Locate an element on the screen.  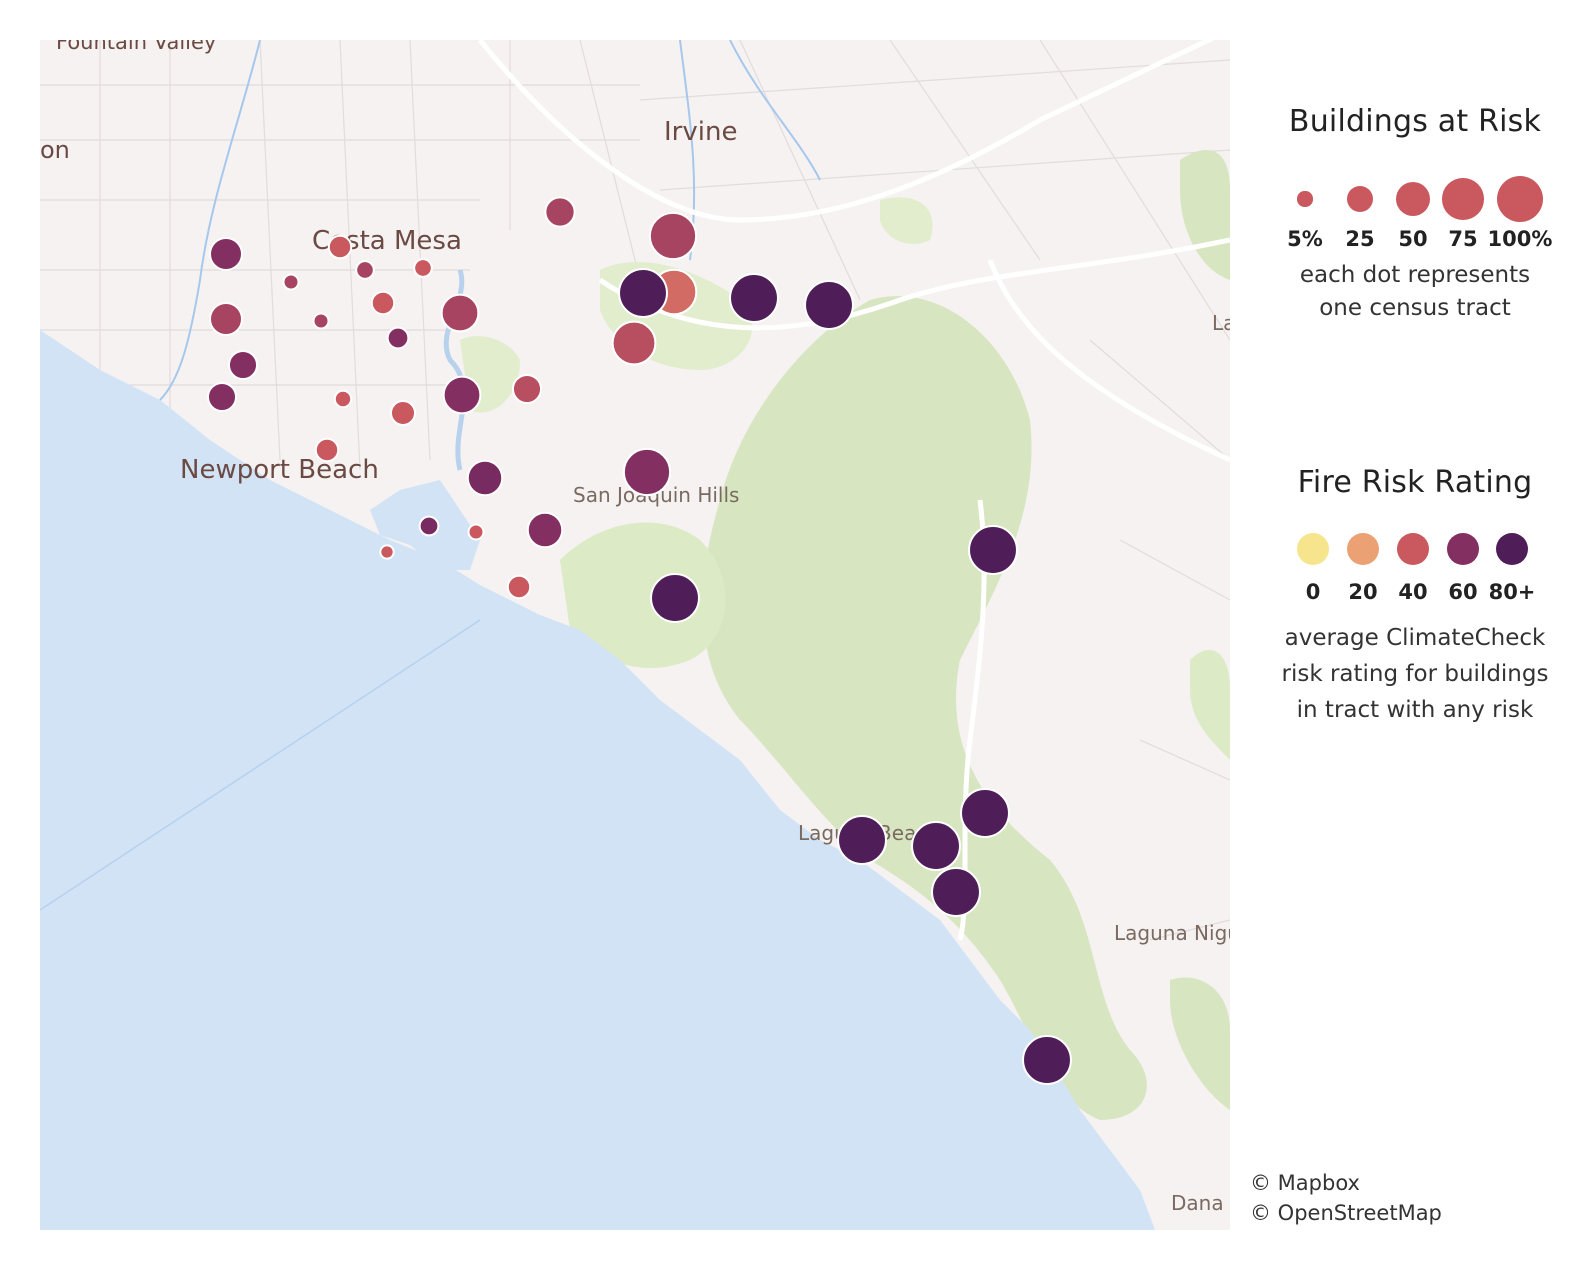
color-tick-label: 60 is located at coordinates (1463, 592).